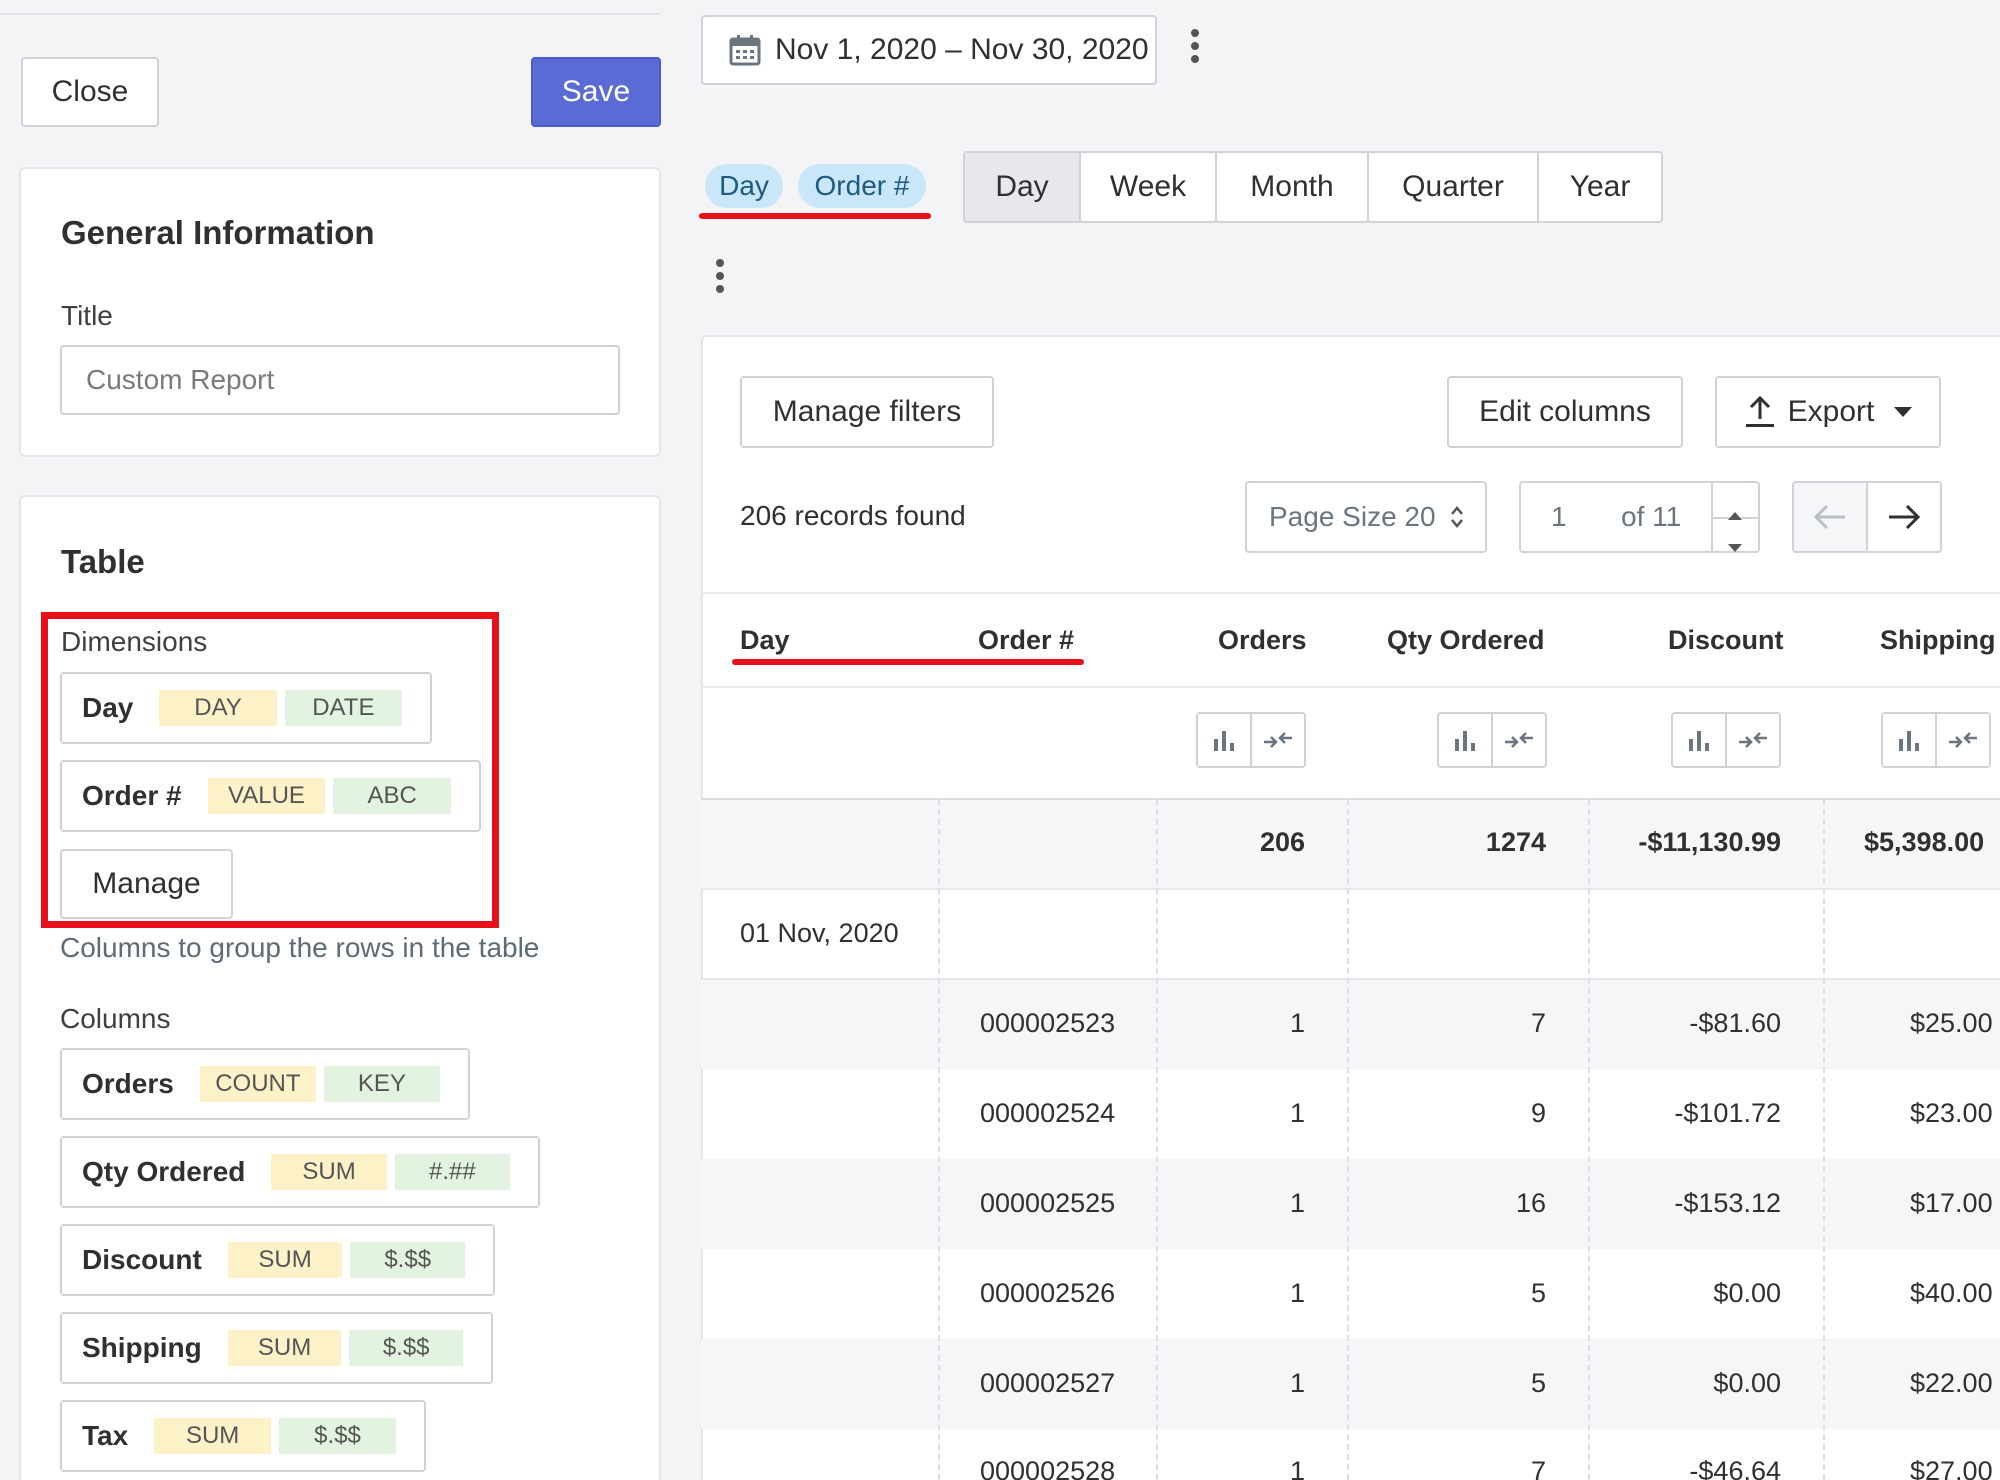  I want to click on column-discount: Discount SUM $.$$, so click(277, 1260).